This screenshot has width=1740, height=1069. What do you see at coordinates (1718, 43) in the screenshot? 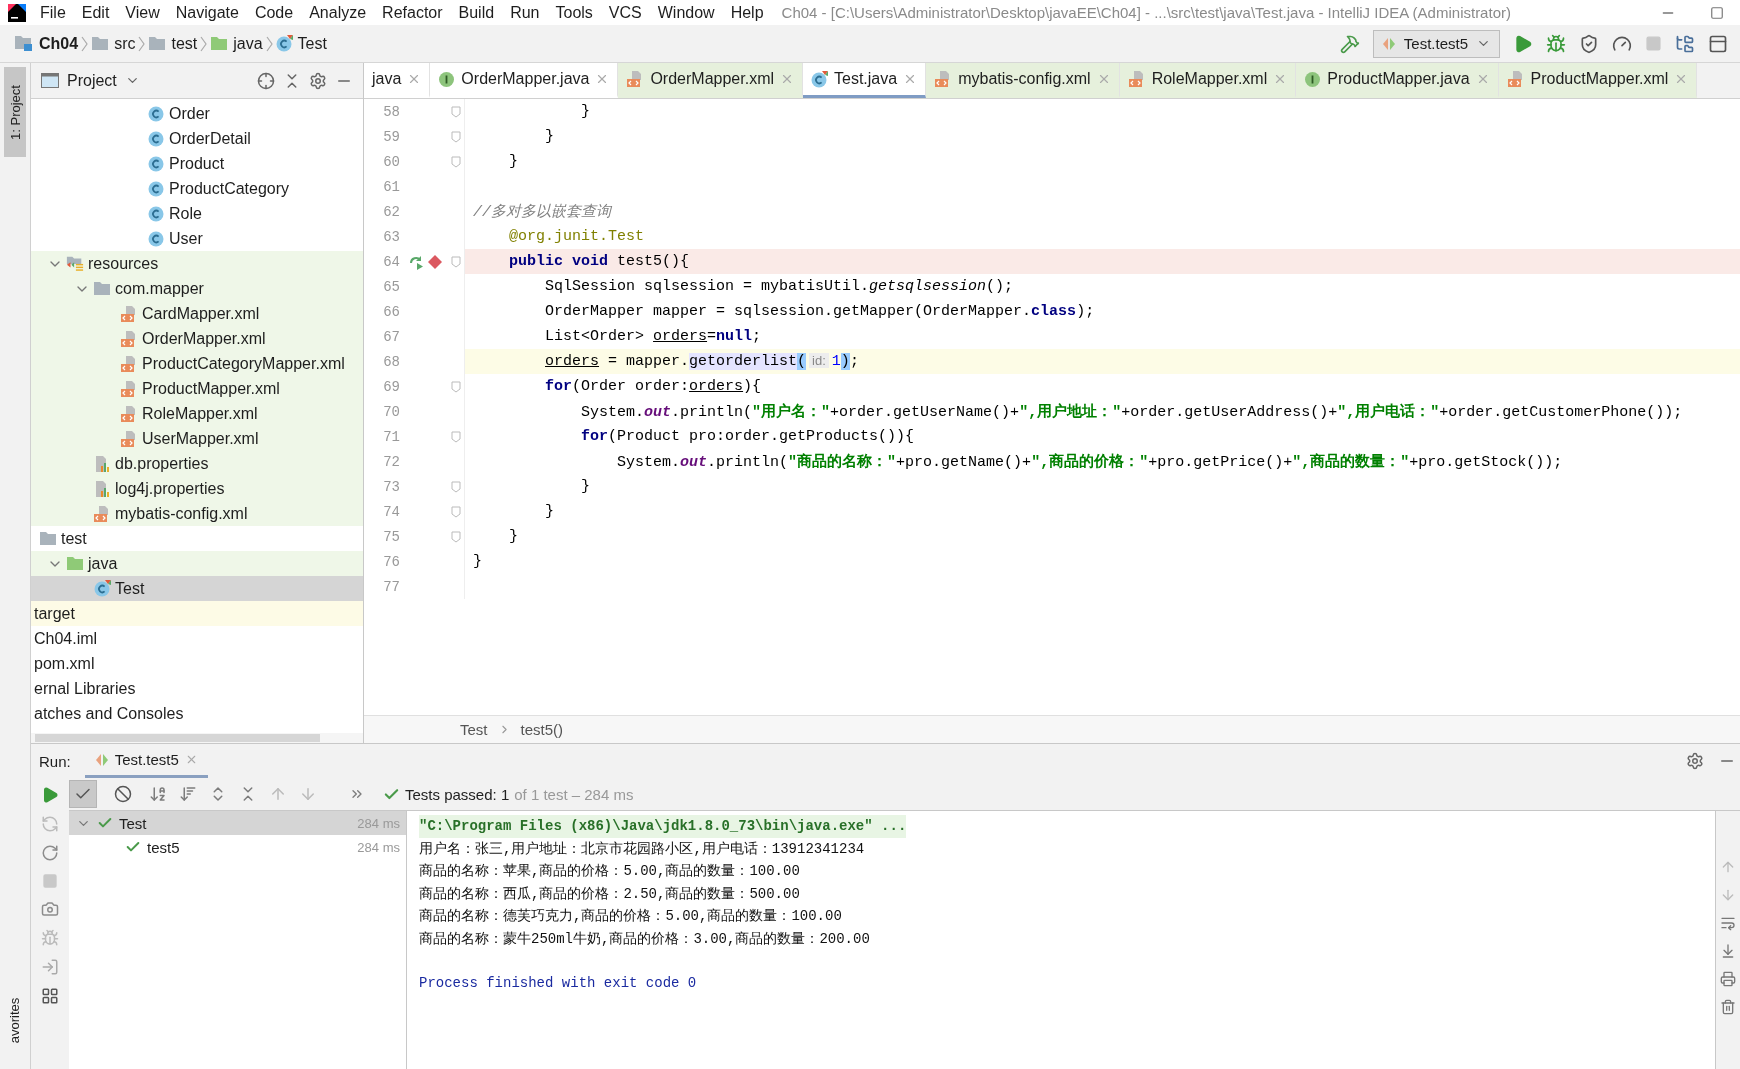
I see `panel-icon` at bounding box center [1718, 43].